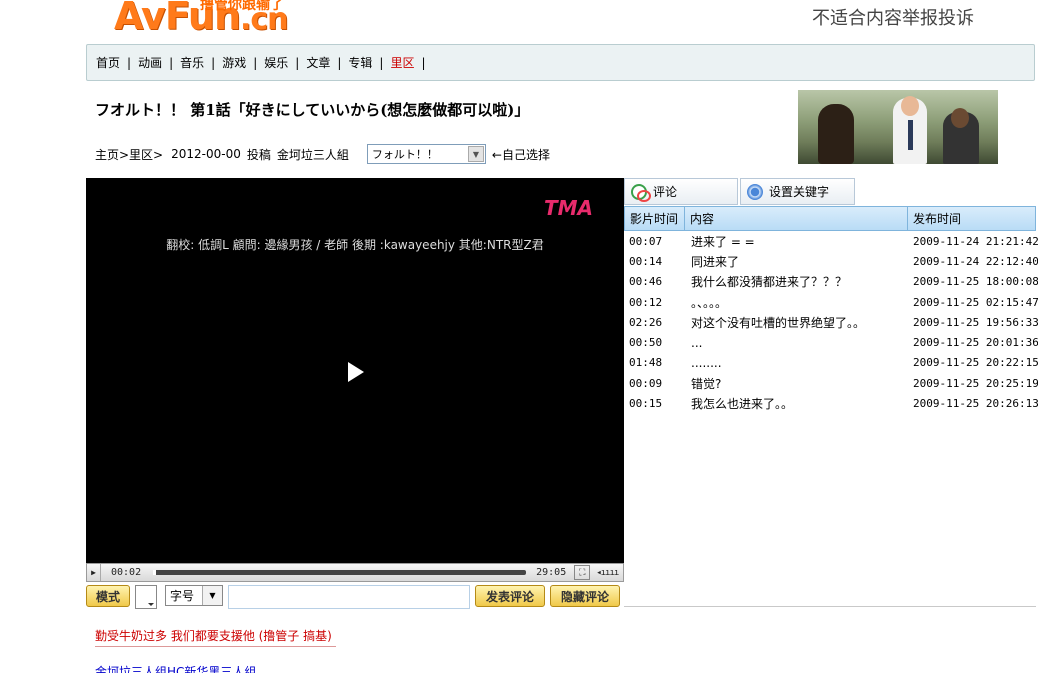  Describe the element at coordinates (975, 383) in the screenshot. I see `comment-posted: 2009-11-25 20:25:19` at that location.